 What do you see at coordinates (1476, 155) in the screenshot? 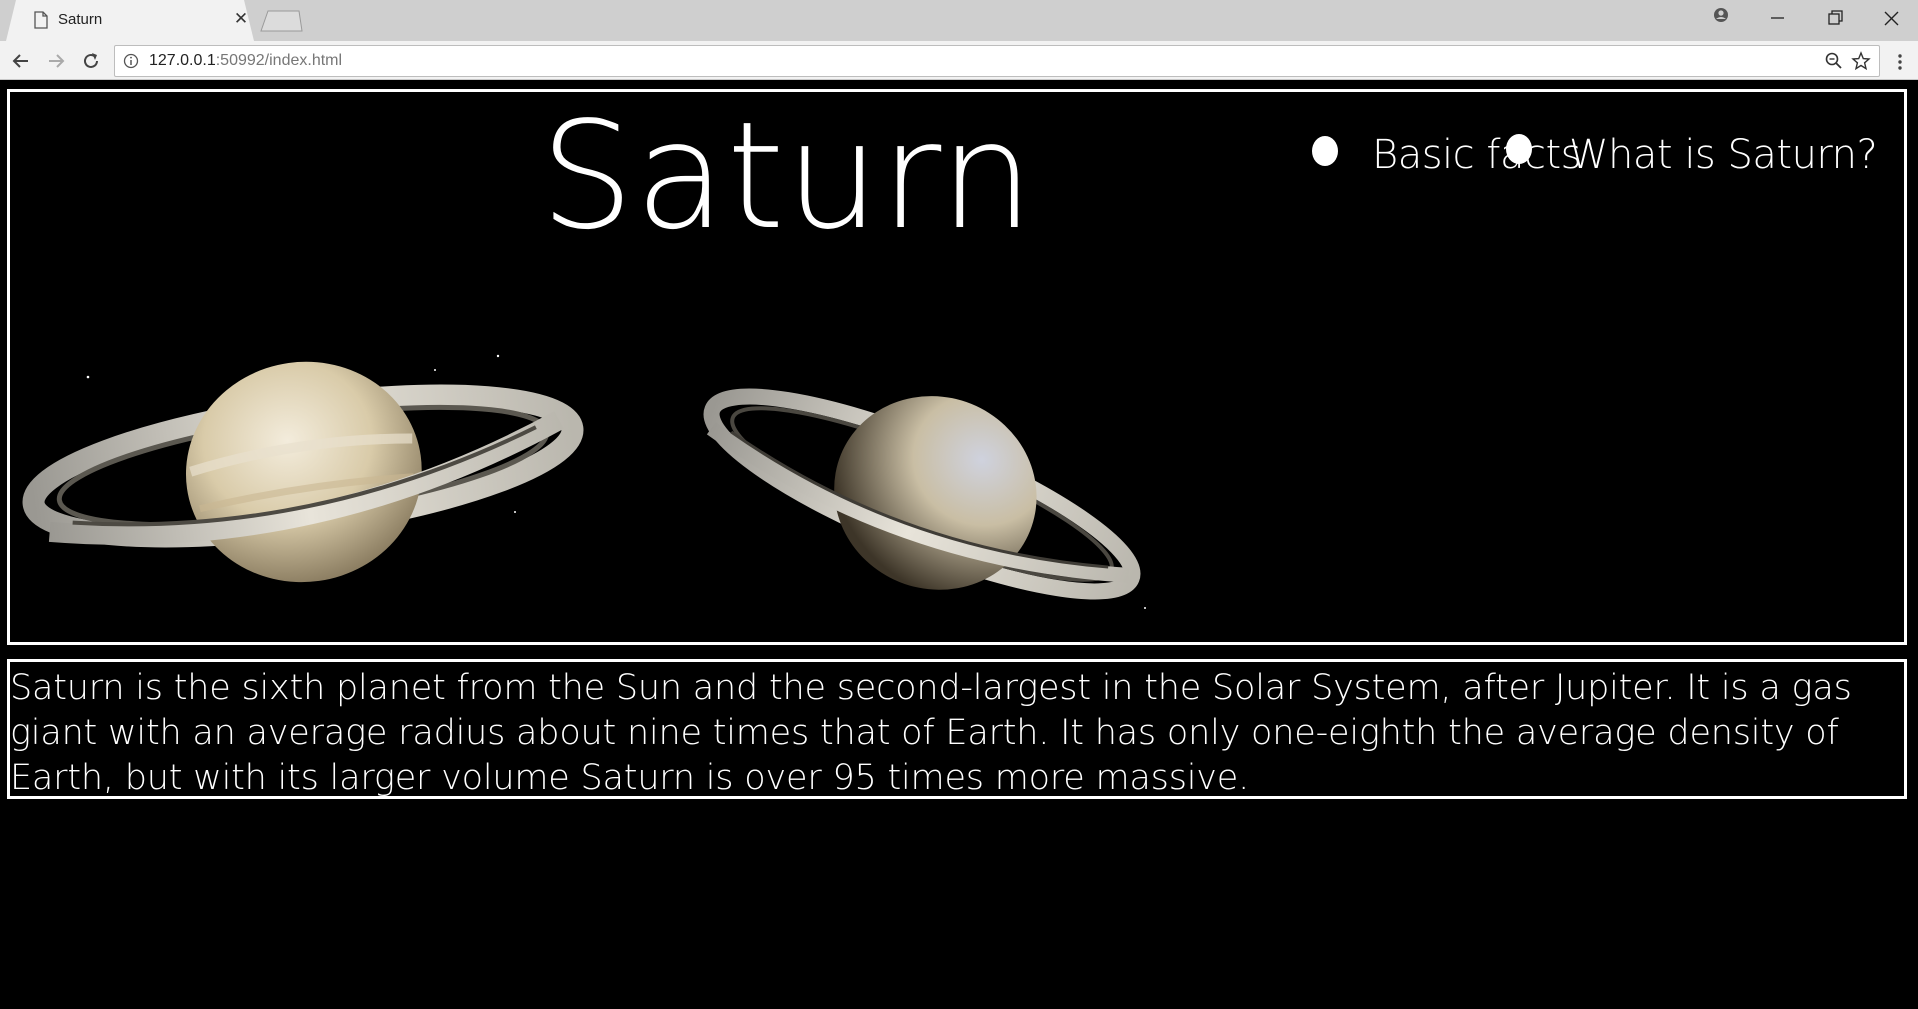
I see `nav-link-basic-facts: Basic facts` at bounding box center [1476, 155].